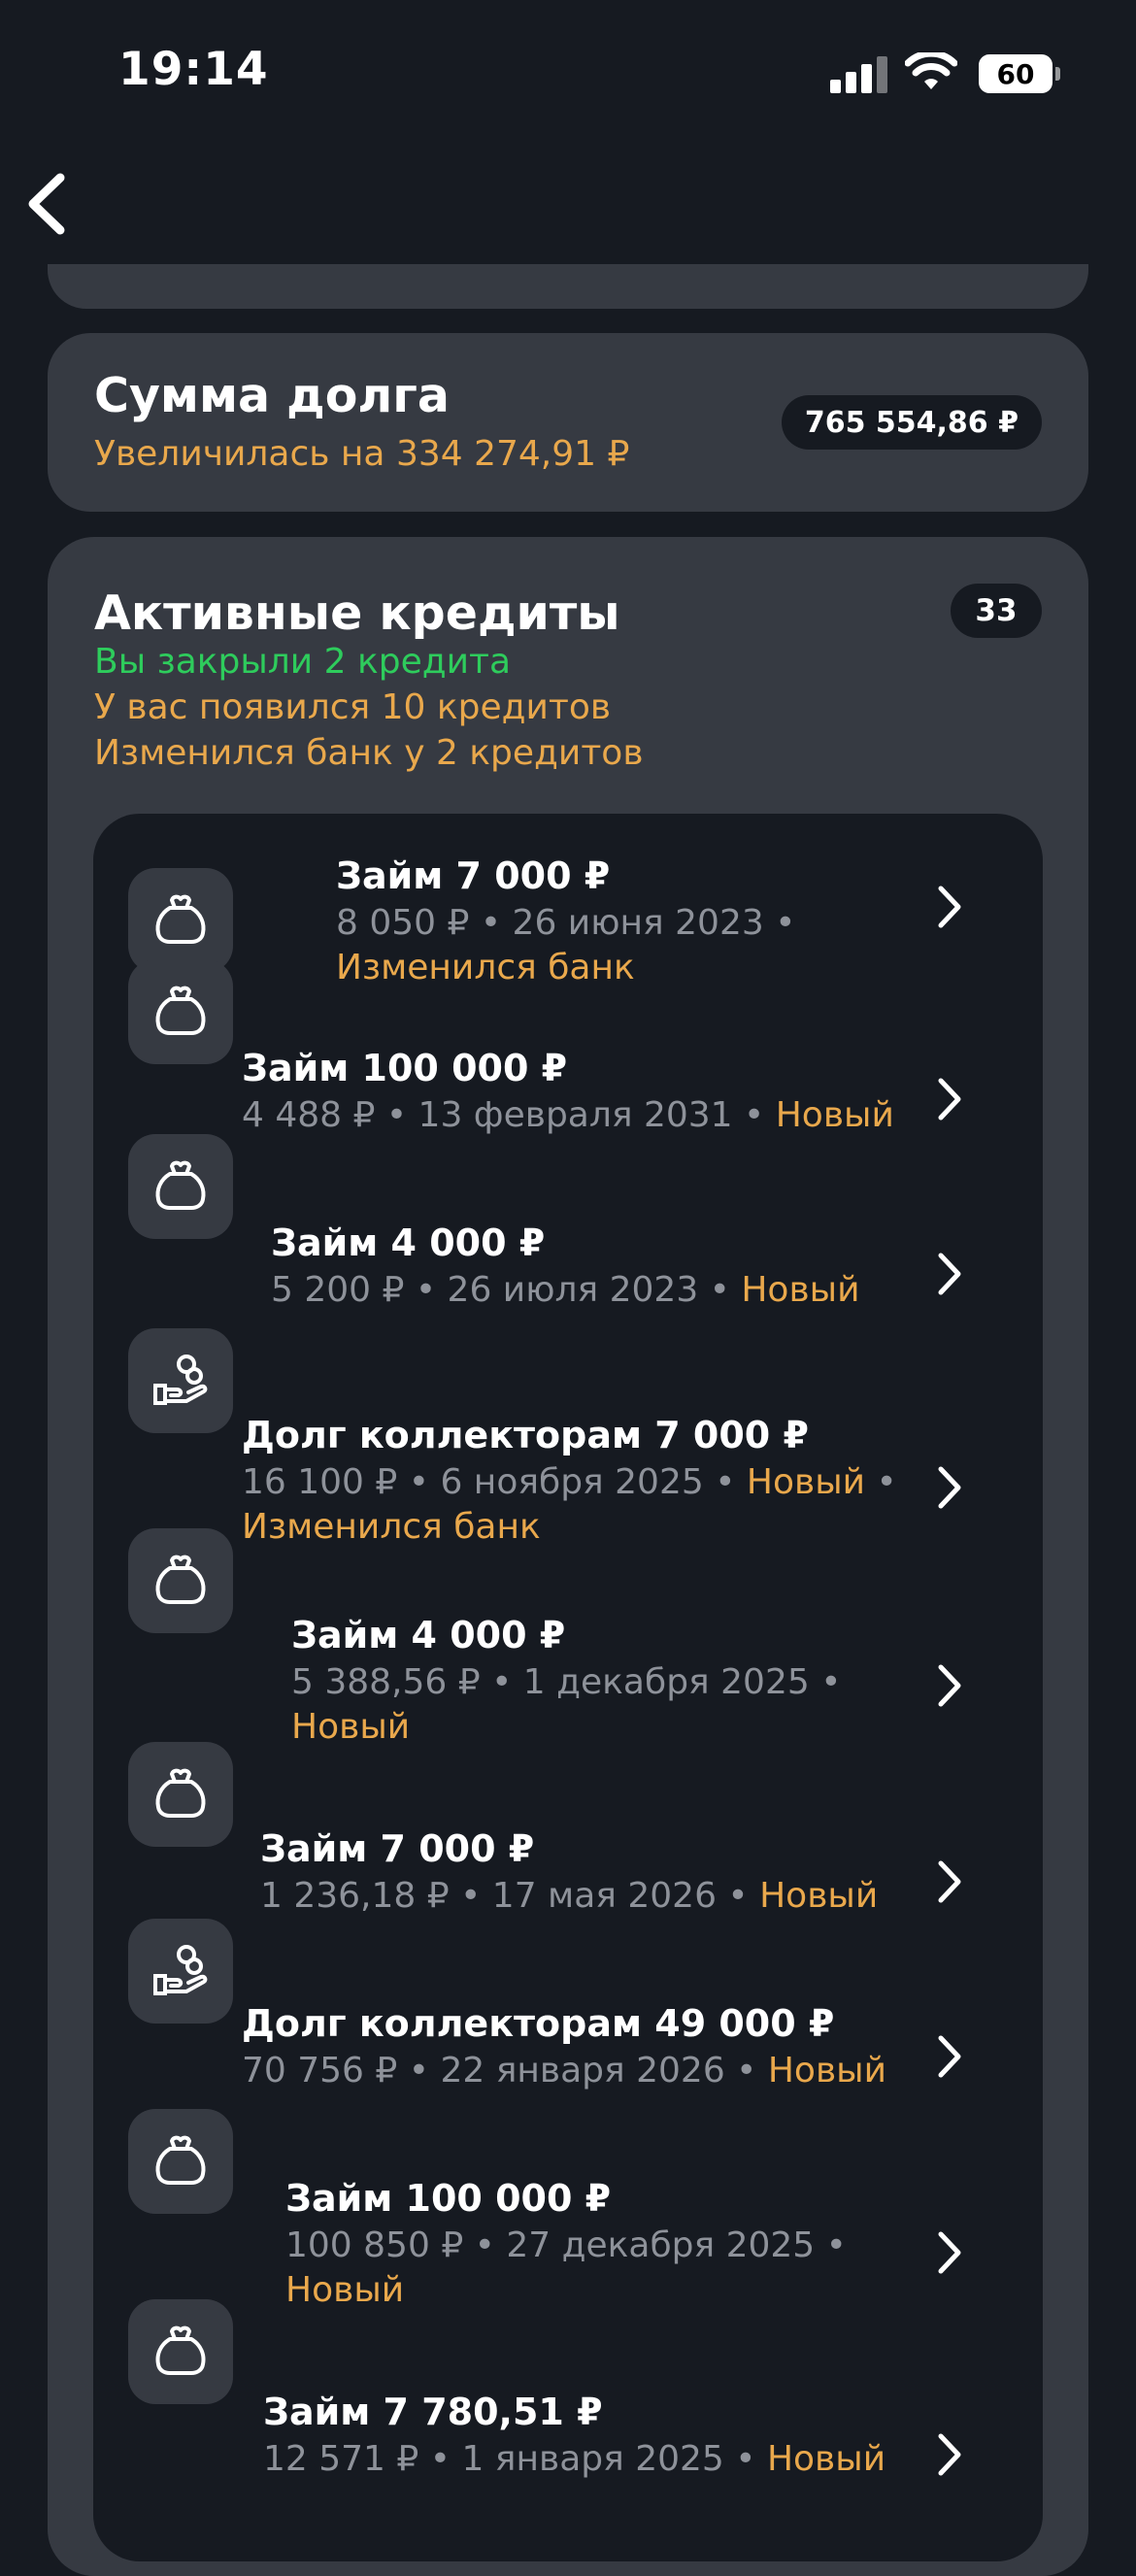  I want to click on loan-meta: 5 200 ₽ • 26 июля 2023 • Новый, so click(619, 1291).